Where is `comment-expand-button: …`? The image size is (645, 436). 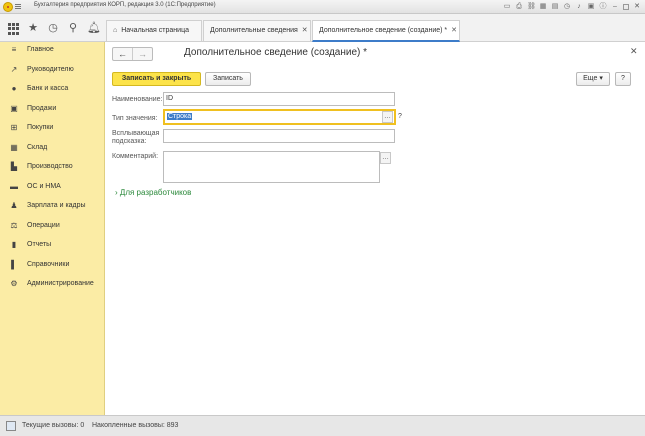 comment-expand-button: … is located at coordinates (385, 158).